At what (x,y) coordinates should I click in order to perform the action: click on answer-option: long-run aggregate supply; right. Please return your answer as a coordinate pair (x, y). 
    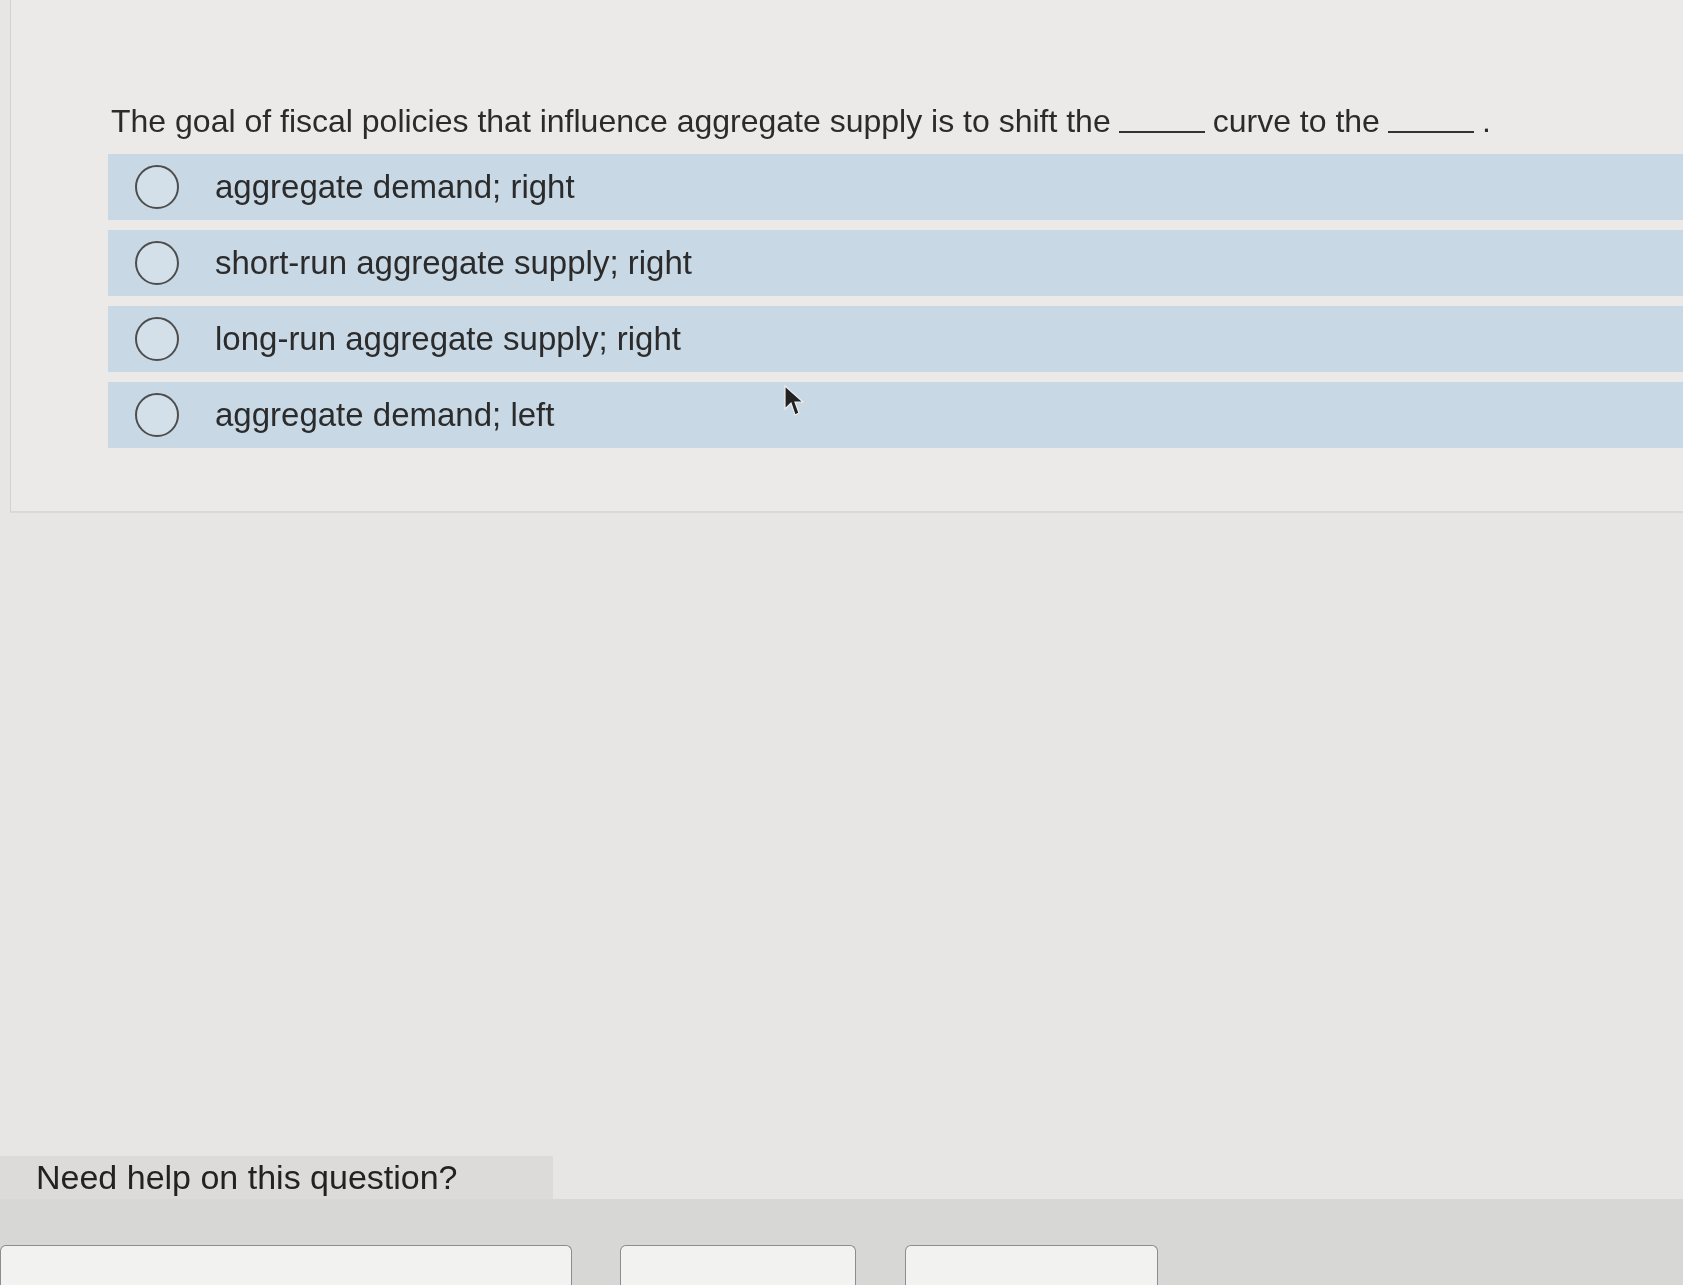
    Looking at the image, I should click on (895, 339).